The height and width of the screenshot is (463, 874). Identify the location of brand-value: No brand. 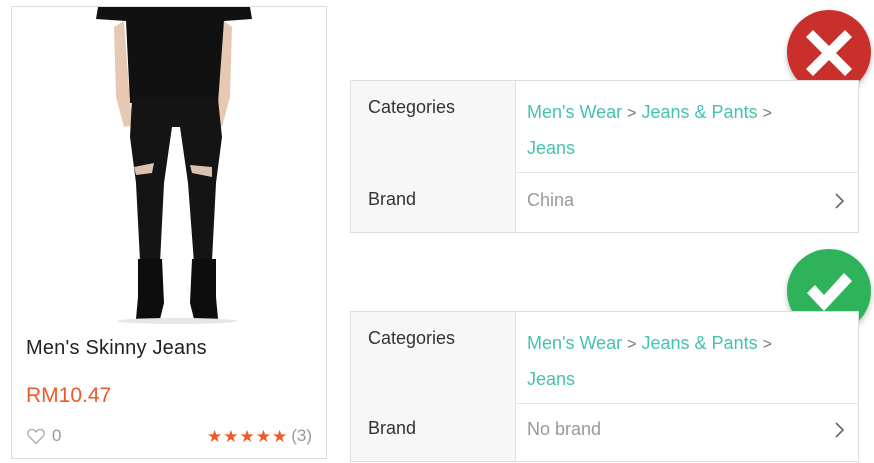
(564, 429).